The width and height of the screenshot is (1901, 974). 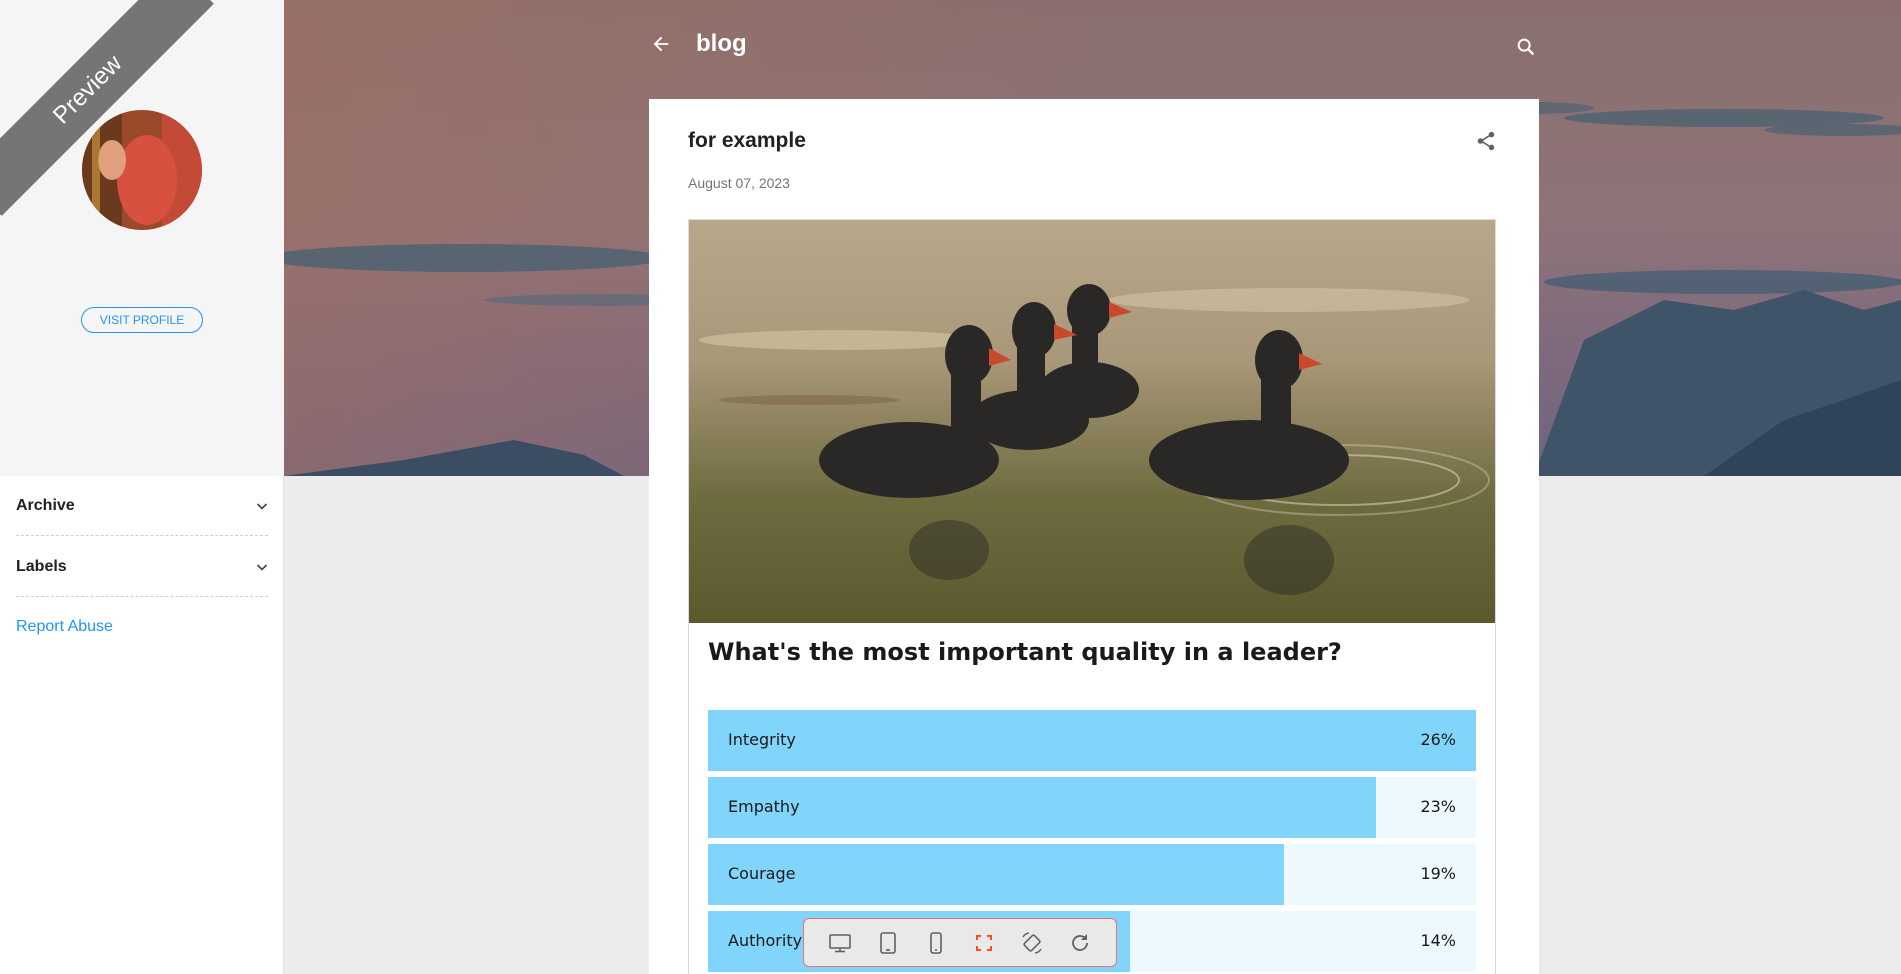 What do you see at coordinates (960, 942) in the screenshot?
I see `device-preview-toolbar` at bounding box center [960, 942].